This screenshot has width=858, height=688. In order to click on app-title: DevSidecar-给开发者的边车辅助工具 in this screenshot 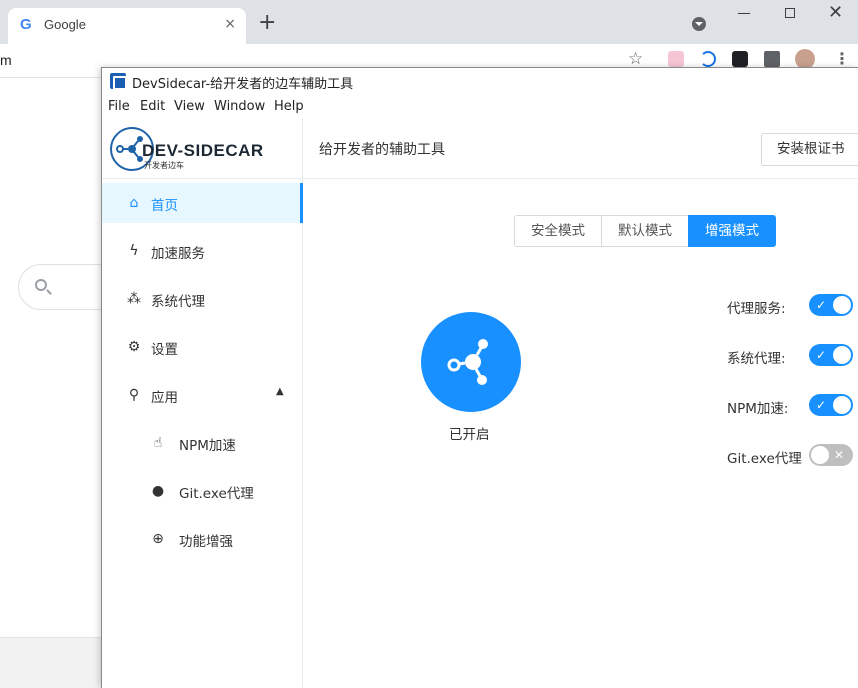, I will do `click(243, 84)`.